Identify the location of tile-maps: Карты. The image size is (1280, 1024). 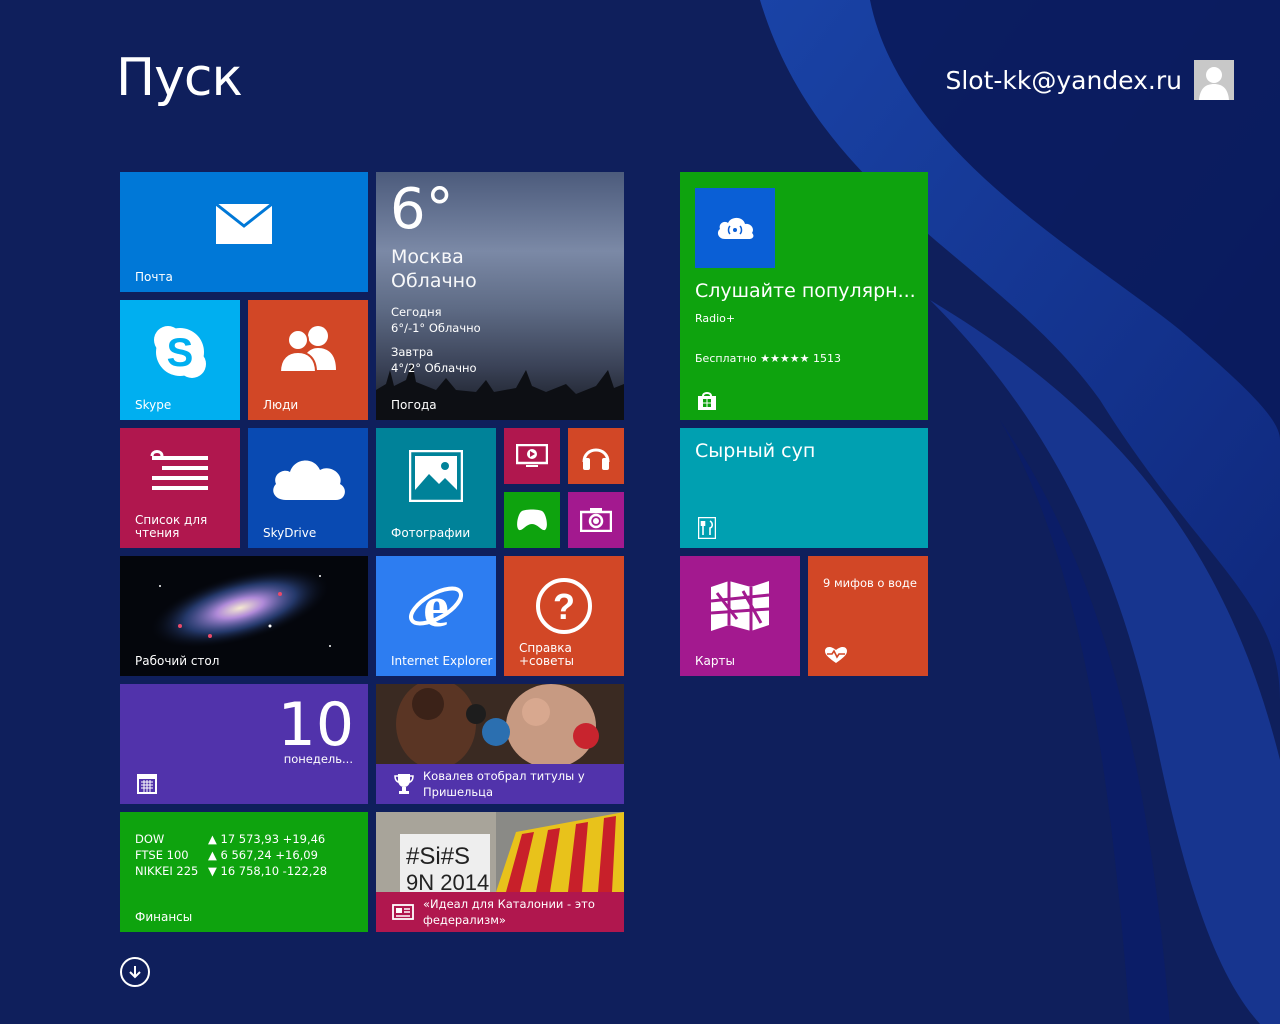
(740, 616).